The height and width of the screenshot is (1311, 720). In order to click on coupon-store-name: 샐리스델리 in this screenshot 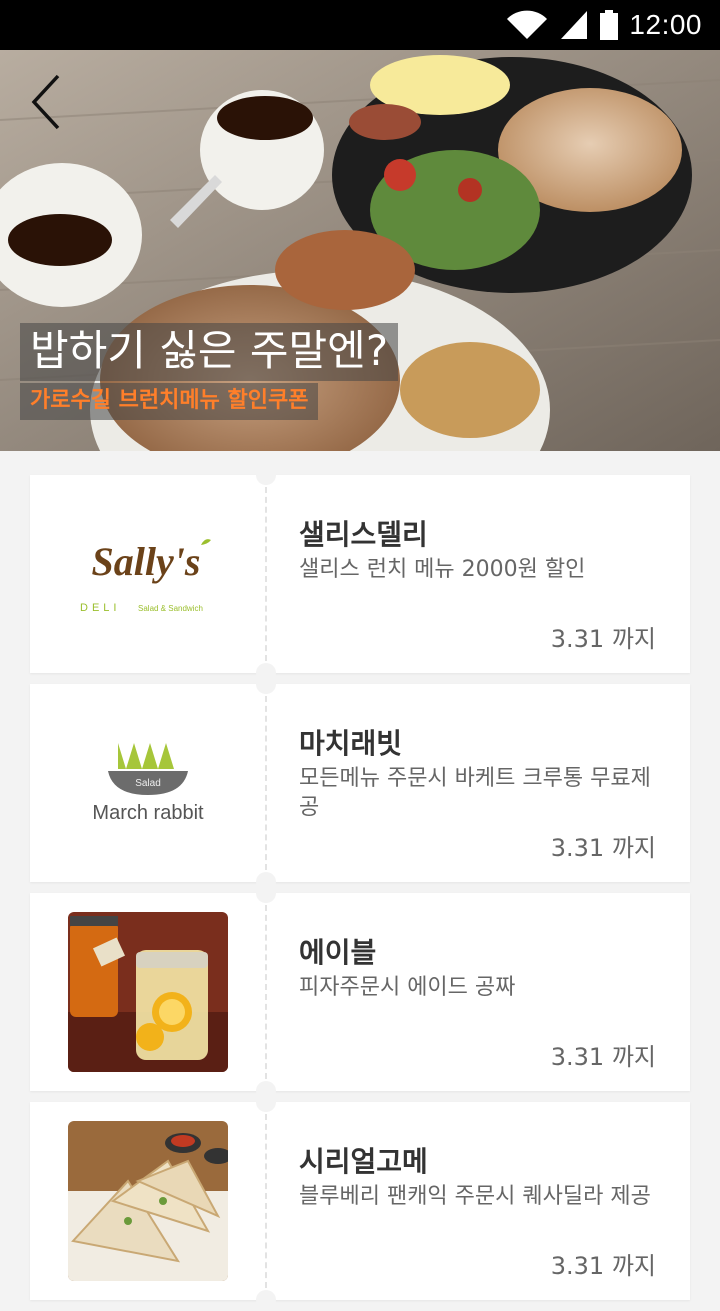, I will do `click(363, 534)`.